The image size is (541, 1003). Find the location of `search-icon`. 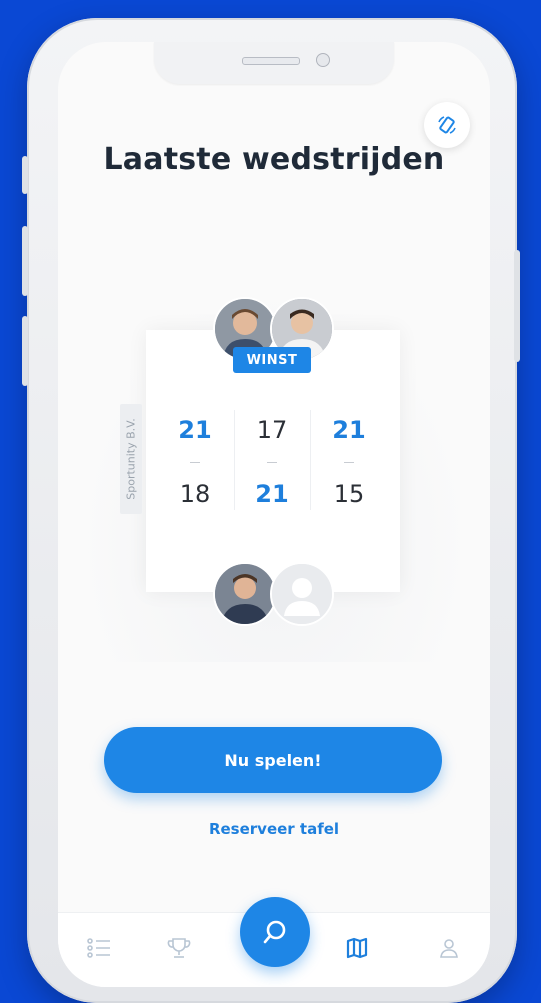

search-icon is located at coordinates (274, 932).